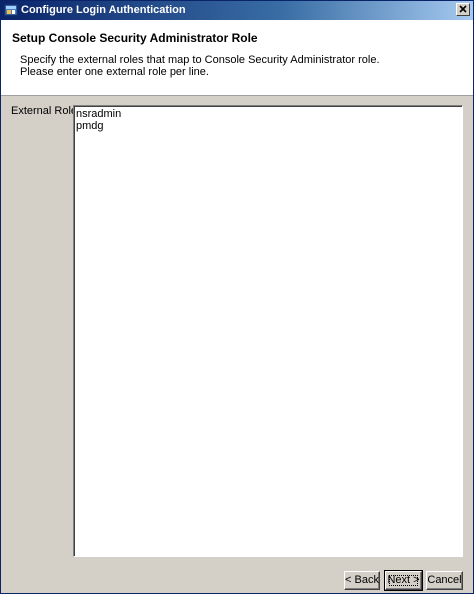 The width and height of the screenshot is (474, 594). Describe the element at coordinates (114, 72) in the screenshot. I see `description-line: Please enter one external role per line.` at that location.